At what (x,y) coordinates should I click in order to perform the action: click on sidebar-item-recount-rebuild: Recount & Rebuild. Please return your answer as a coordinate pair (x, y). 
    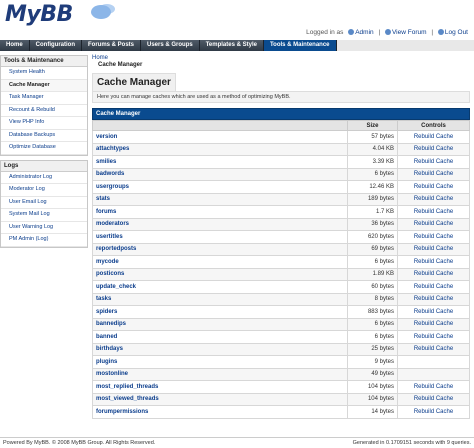
    Looking at the image, I should click on (44, 111).